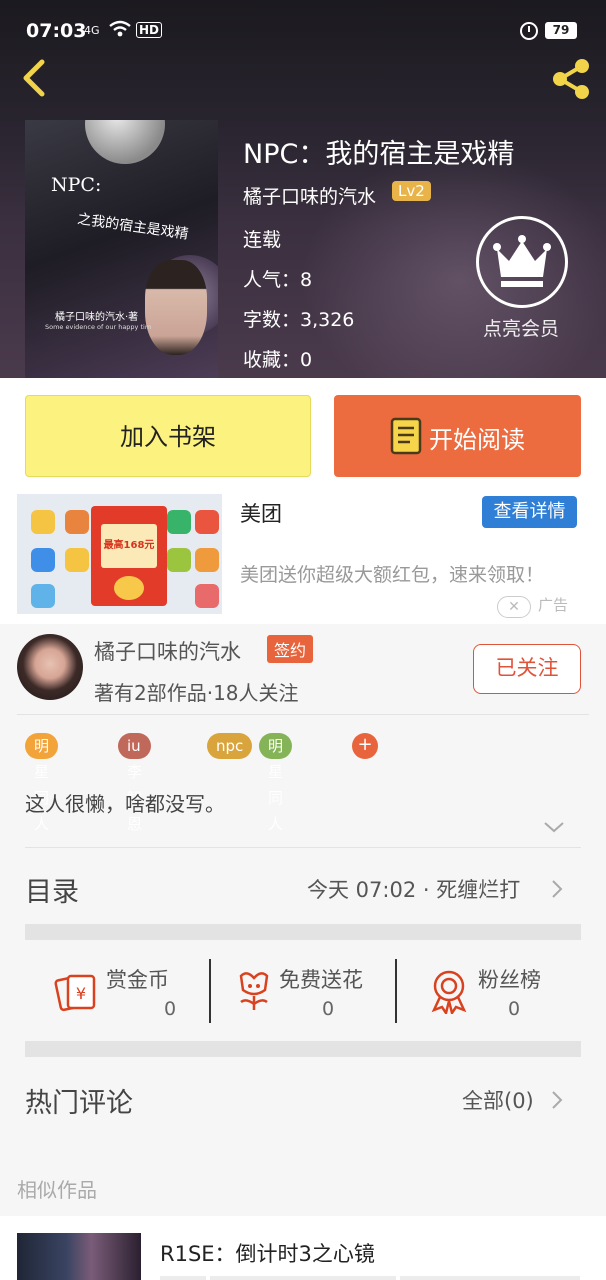 This screenshot has height=1280, width=606. I want to click on send-flower-button: 免费送花 0, so click(311, 991).